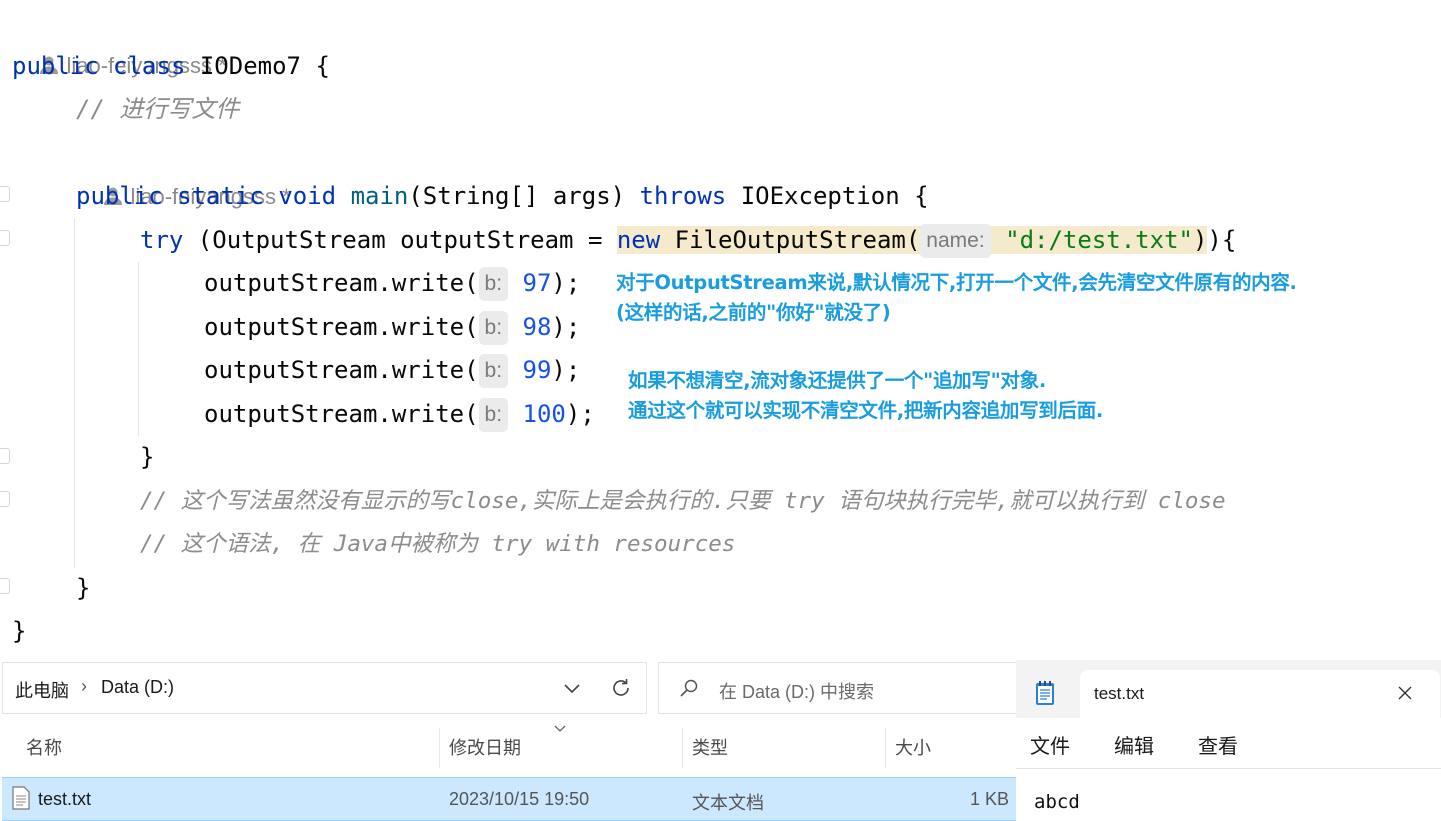 The width and height of the screenshot is (1441, 821). What do you see at coordinates (519, 799) in the screenshot?
I see `file-modified: 2023/10/15 19:50` at bounding box center [519, 799].